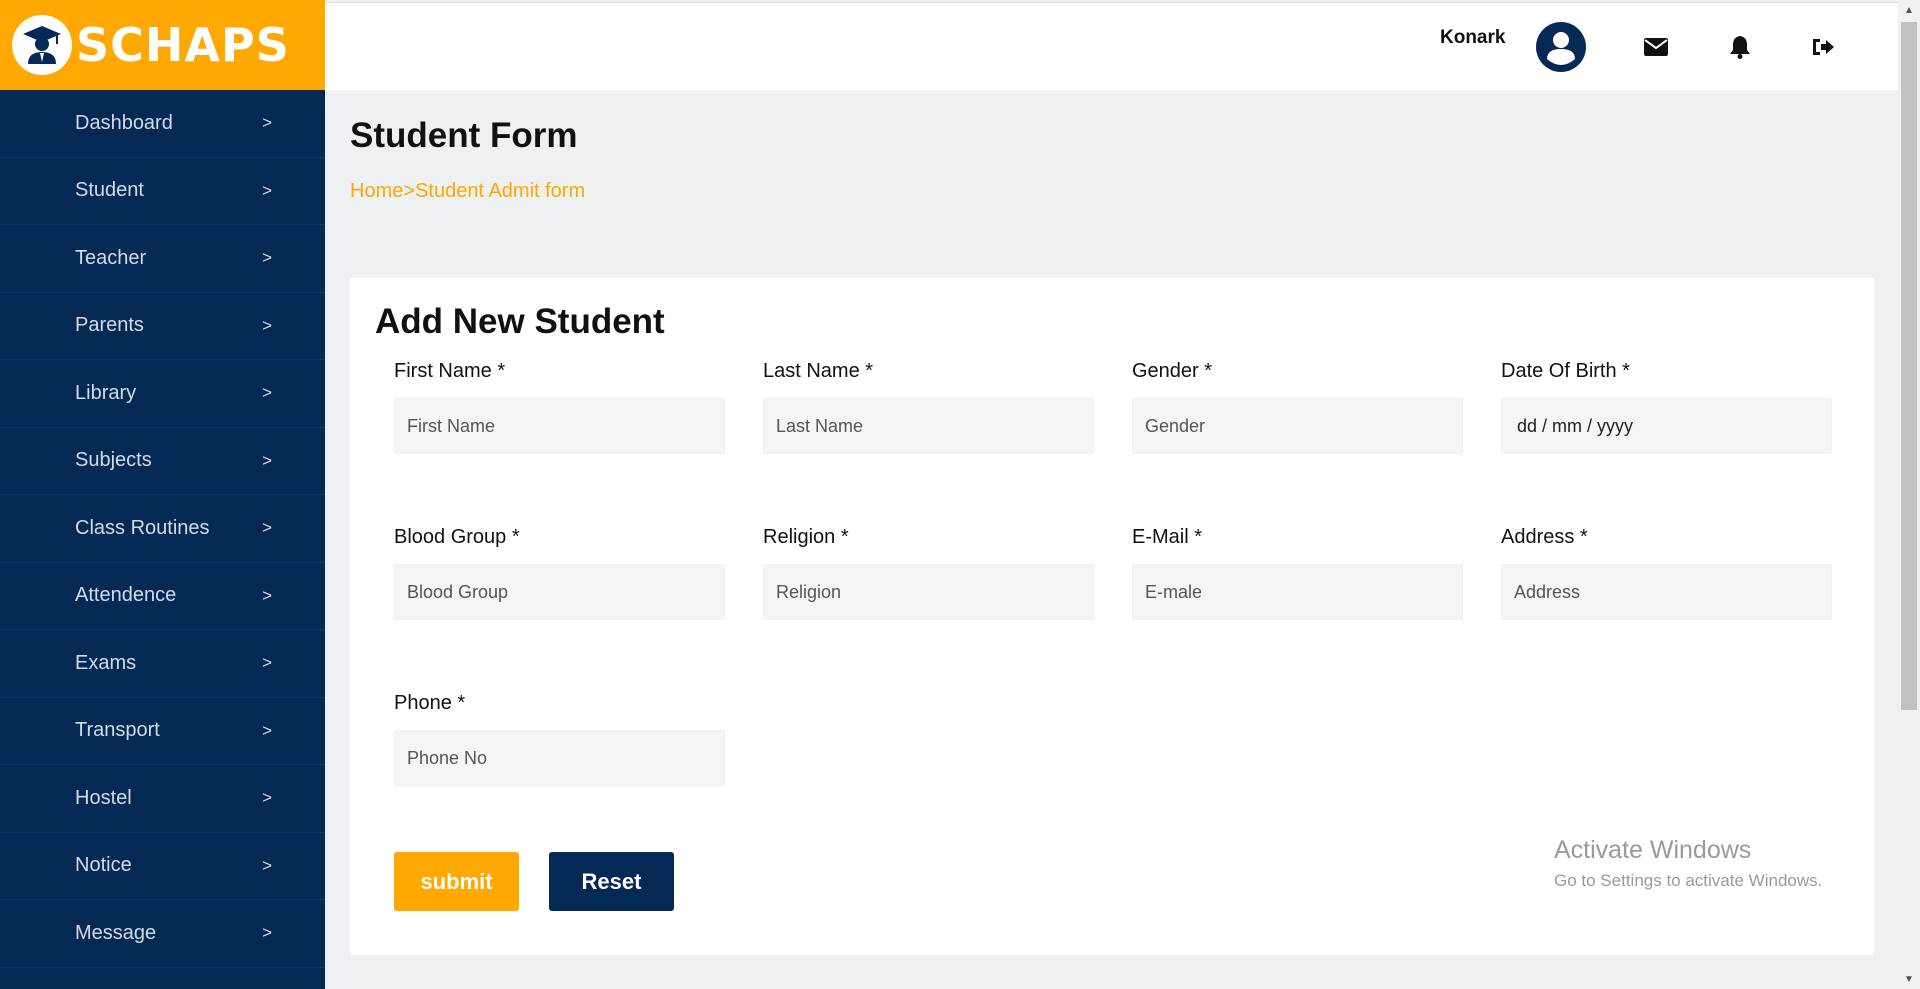 This screenshot has height=989, width=1920. What do you see at coordinates (113, 460) in the screenshot?
I see `sidebar-item-label: Subjects` at bounding box center [113, 460].